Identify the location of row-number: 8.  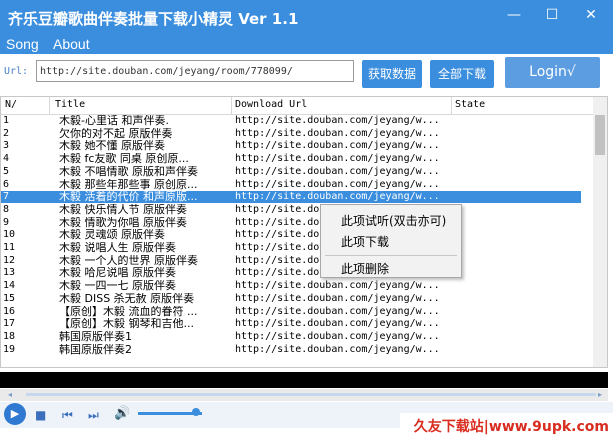
(6, 209).